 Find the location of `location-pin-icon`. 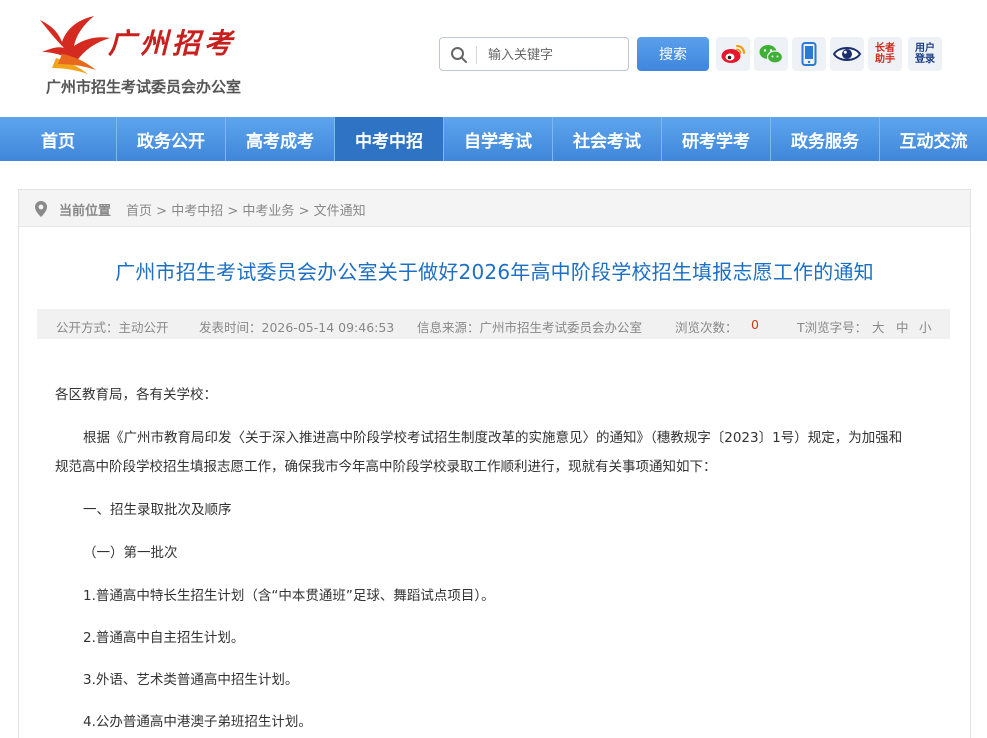

location-pin-icon is located at coordinates (41, 209).